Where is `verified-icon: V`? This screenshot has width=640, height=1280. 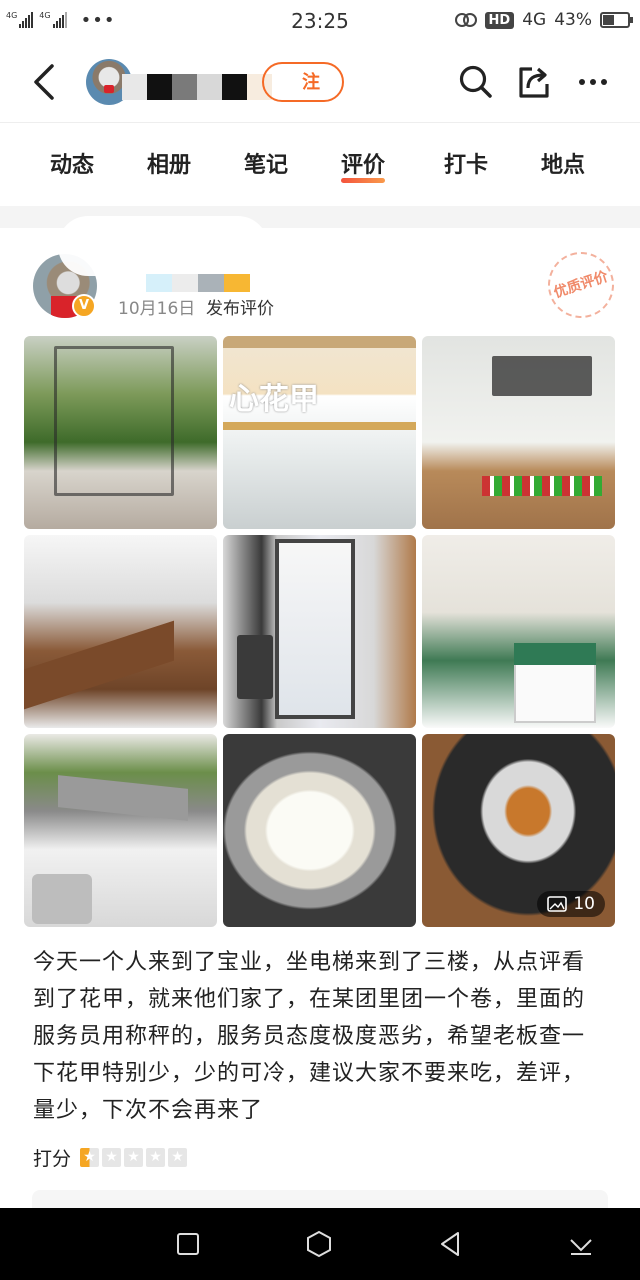 verified-icon: V is located at coordinates (84, 306).